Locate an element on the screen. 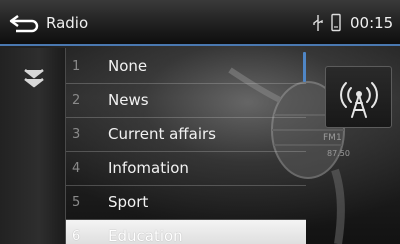 The height and width of the screenshot is (244, 400). list-item-number: 6 is located at coordinates (76, 236).